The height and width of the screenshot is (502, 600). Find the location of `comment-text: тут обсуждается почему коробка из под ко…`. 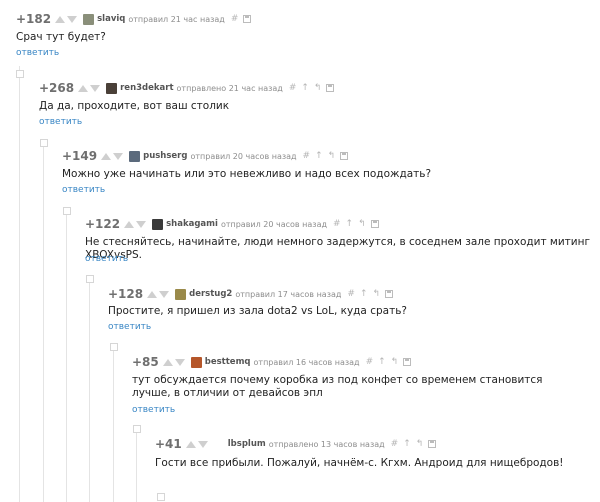

comment-text: тут обсуждается почему коробка из под ко… is located at coordinates (337, 386).